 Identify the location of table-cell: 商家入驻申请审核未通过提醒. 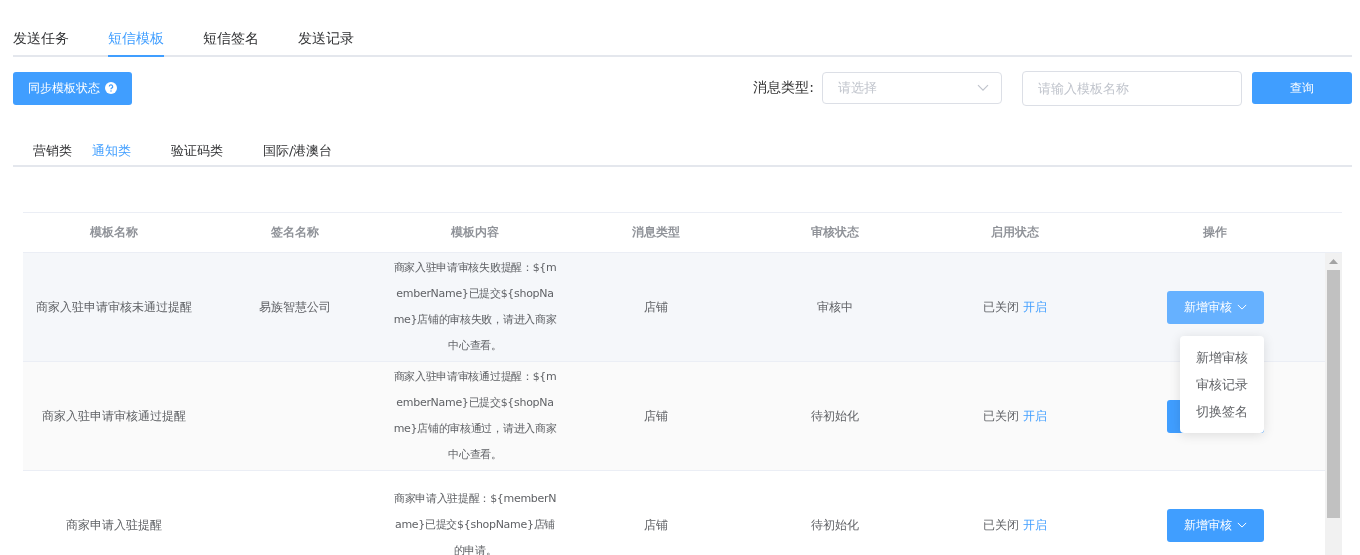
(114, 307).